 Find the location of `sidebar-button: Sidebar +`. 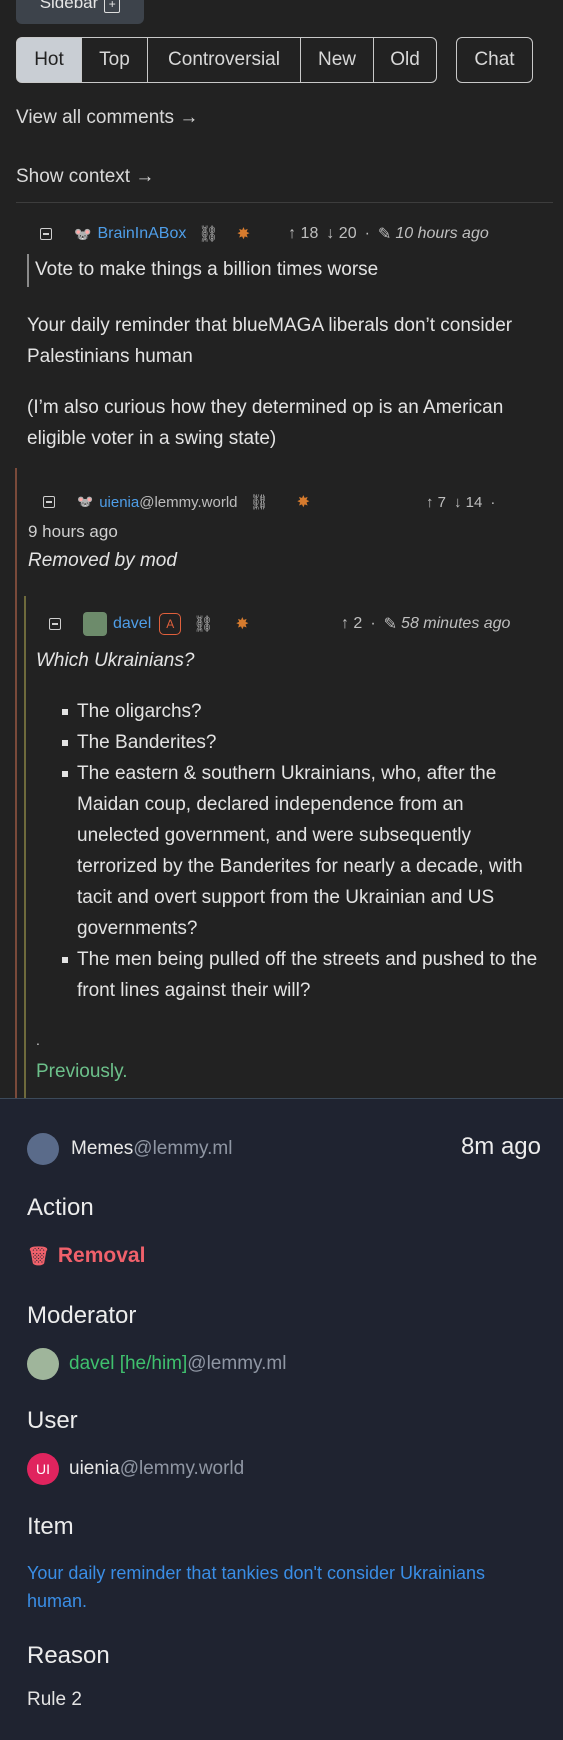

sidebar-button: Sidebar + is located at coordinates (80, 12).